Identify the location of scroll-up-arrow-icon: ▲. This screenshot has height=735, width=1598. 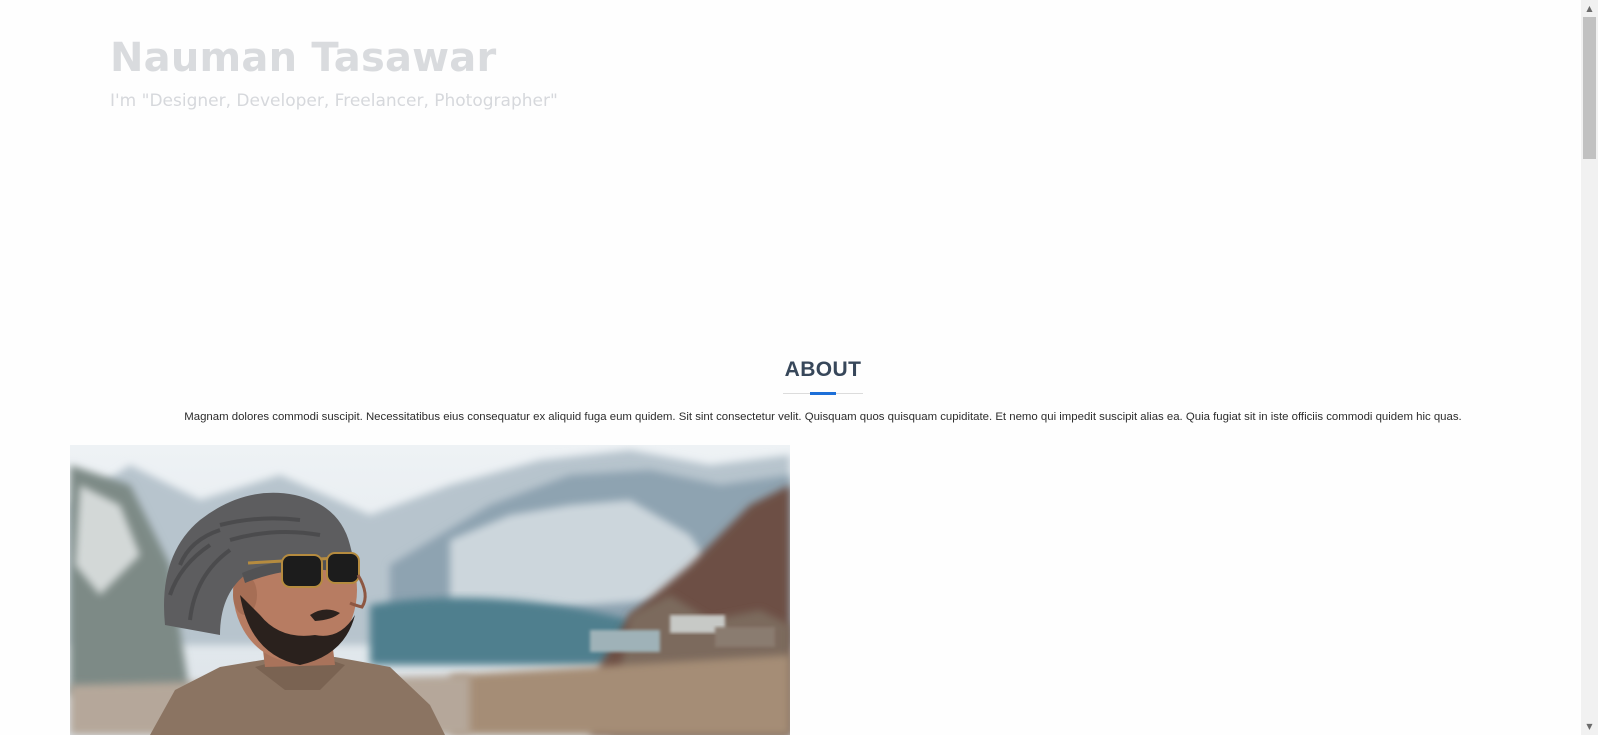
(1589, 8).